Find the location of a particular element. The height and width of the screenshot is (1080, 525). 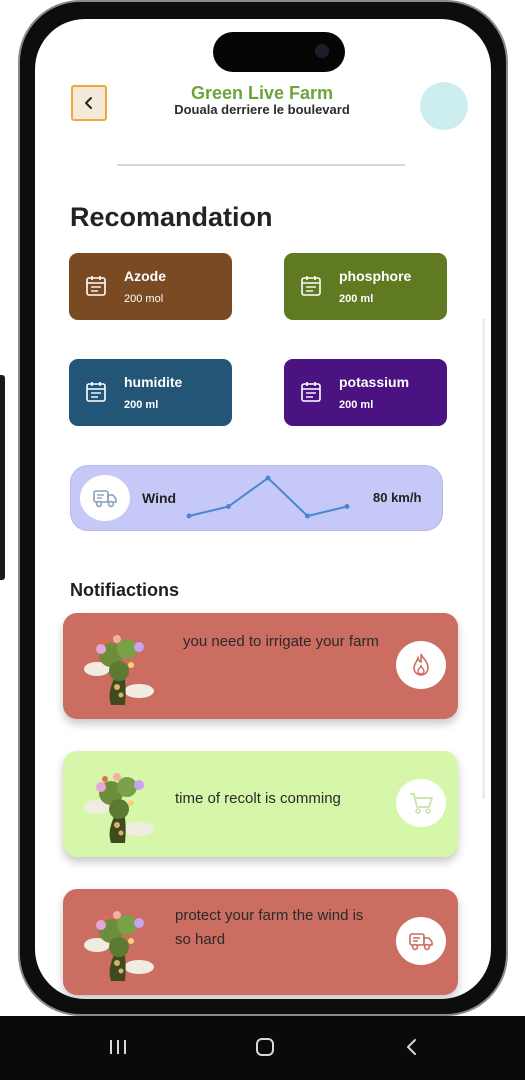

notification-card: you need to irrigate your farm is located at coordinates (260, 666).